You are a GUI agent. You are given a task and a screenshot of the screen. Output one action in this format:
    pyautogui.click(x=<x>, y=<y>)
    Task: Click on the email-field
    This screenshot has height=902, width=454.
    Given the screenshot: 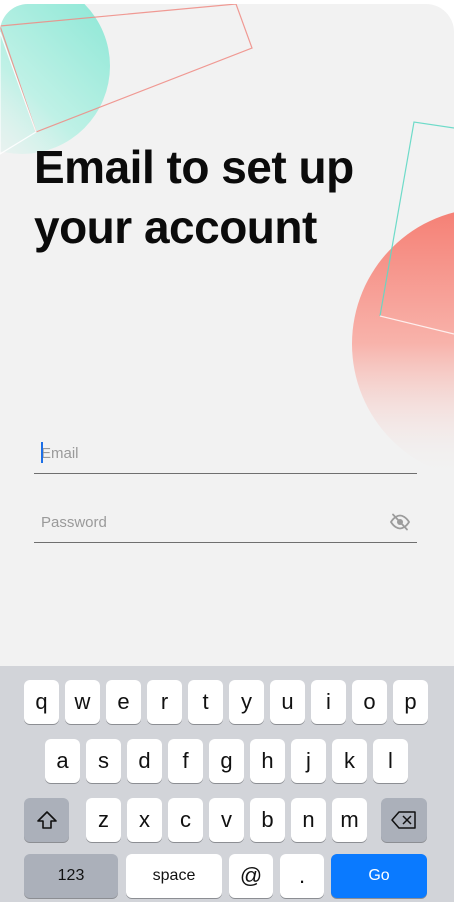 What is the action you would take?
    pyautogui.click(x=225, y=453)
    